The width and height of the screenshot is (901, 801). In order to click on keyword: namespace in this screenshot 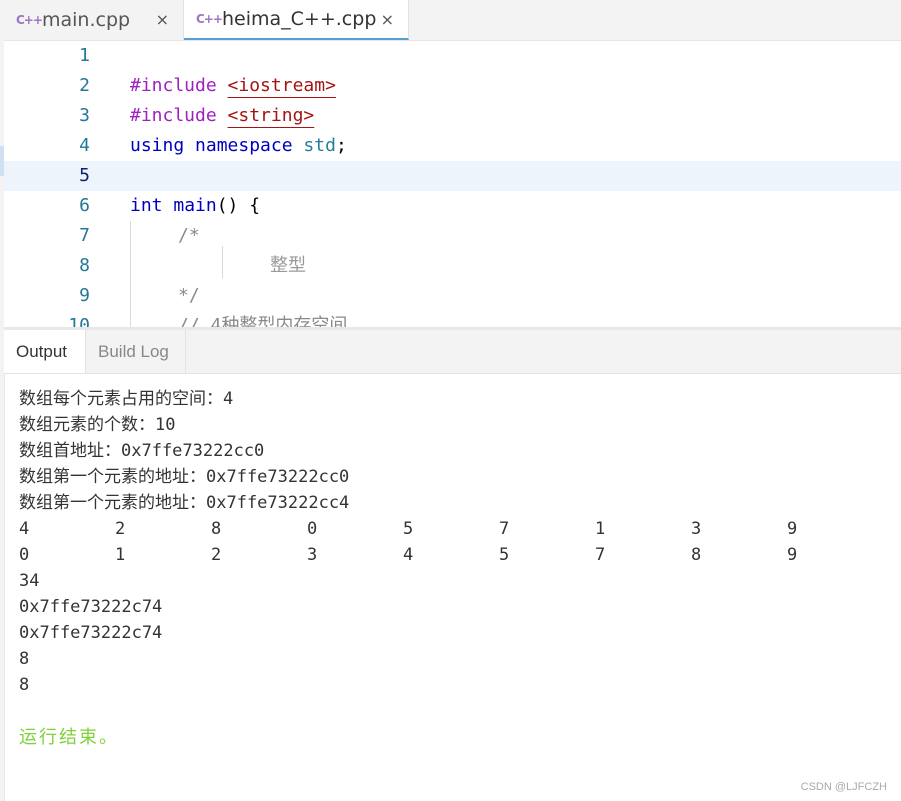, I will do `click(244, 145)`.